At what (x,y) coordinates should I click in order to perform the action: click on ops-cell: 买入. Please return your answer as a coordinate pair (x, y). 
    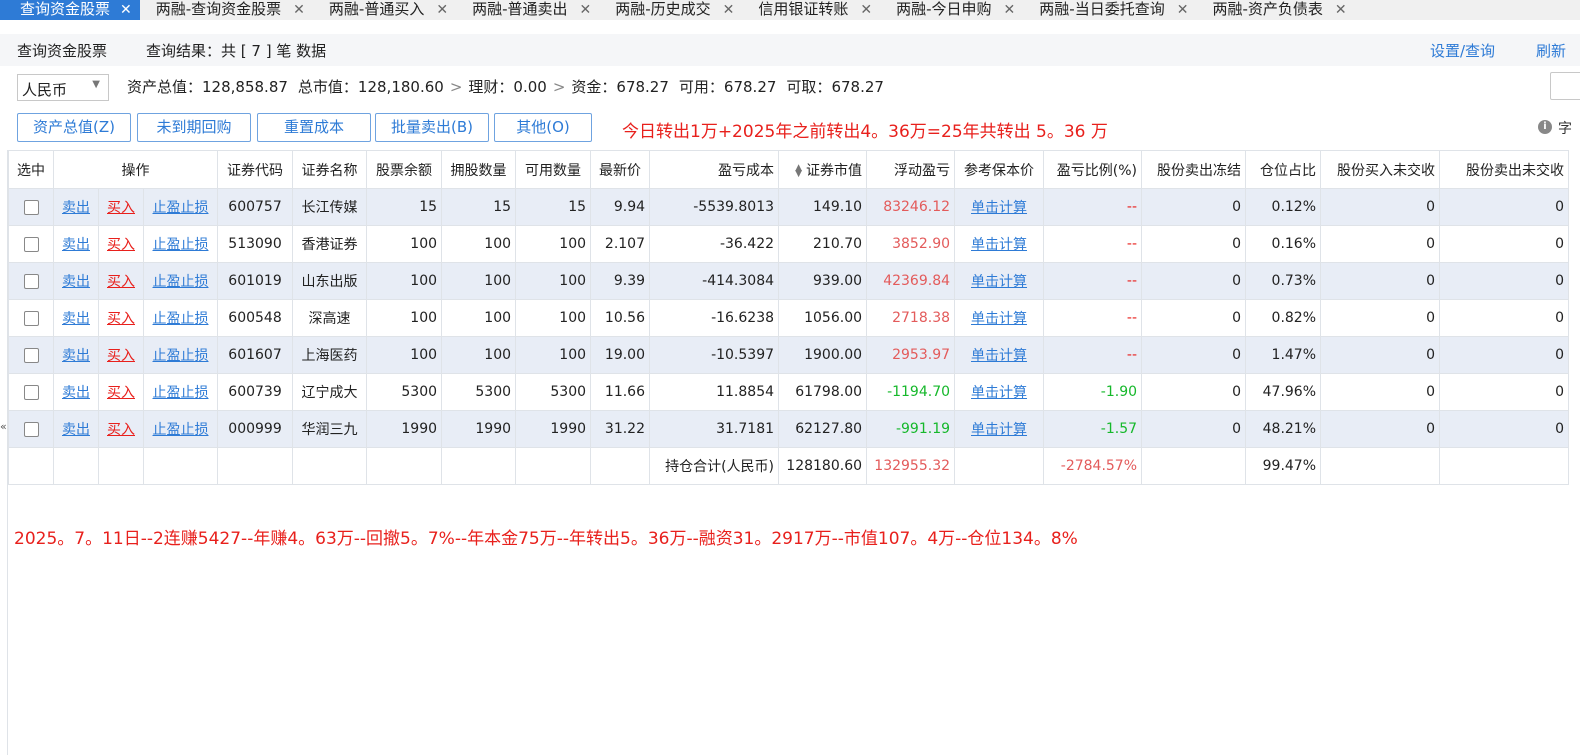
    Looking at the image, I should click on (121, 429).